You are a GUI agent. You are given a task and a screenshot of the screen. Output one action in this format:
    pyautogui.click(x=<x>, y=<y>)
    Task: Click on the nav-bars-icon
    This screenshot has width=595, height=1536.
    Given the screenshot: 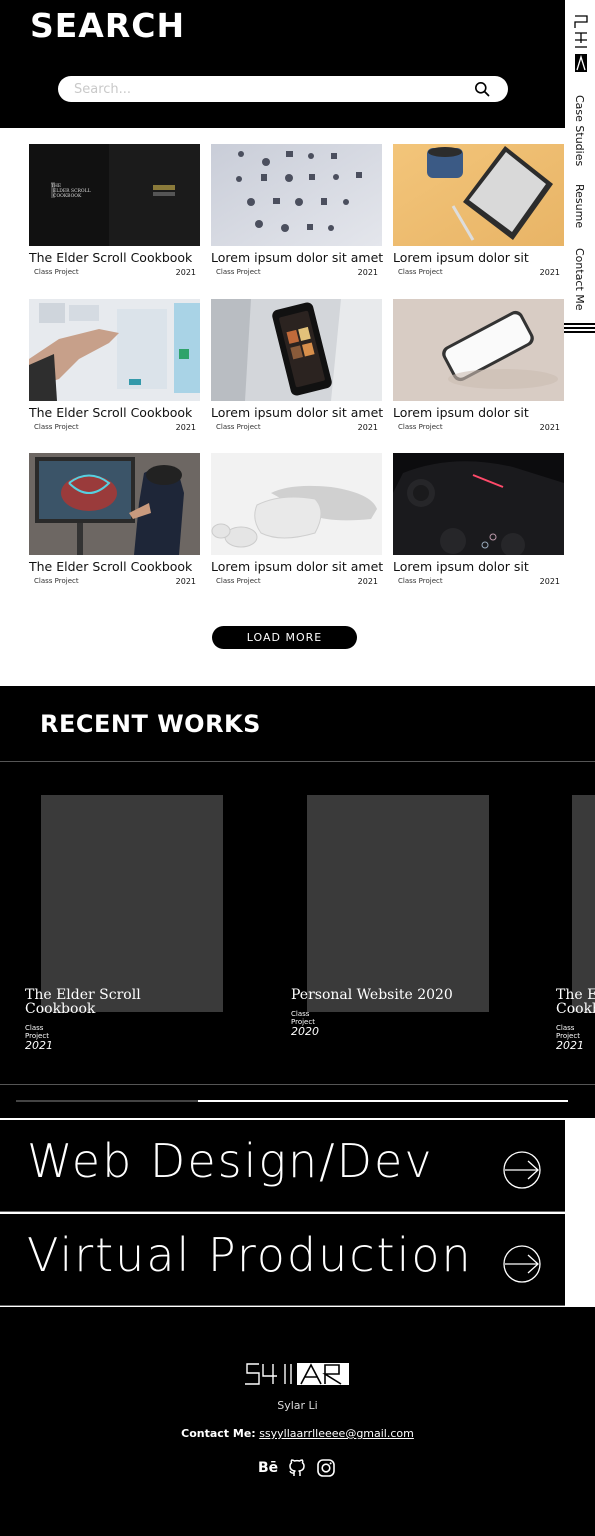 What is the action you would take?
    pyautogui.click(x=579, y=329)
    